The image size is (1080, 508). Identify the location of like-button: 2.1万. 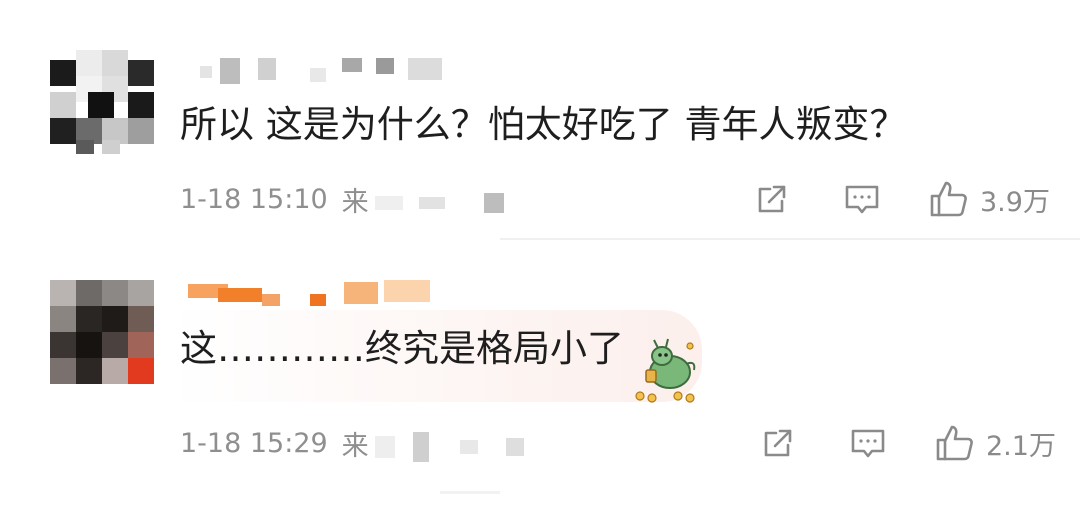
(995, 443).